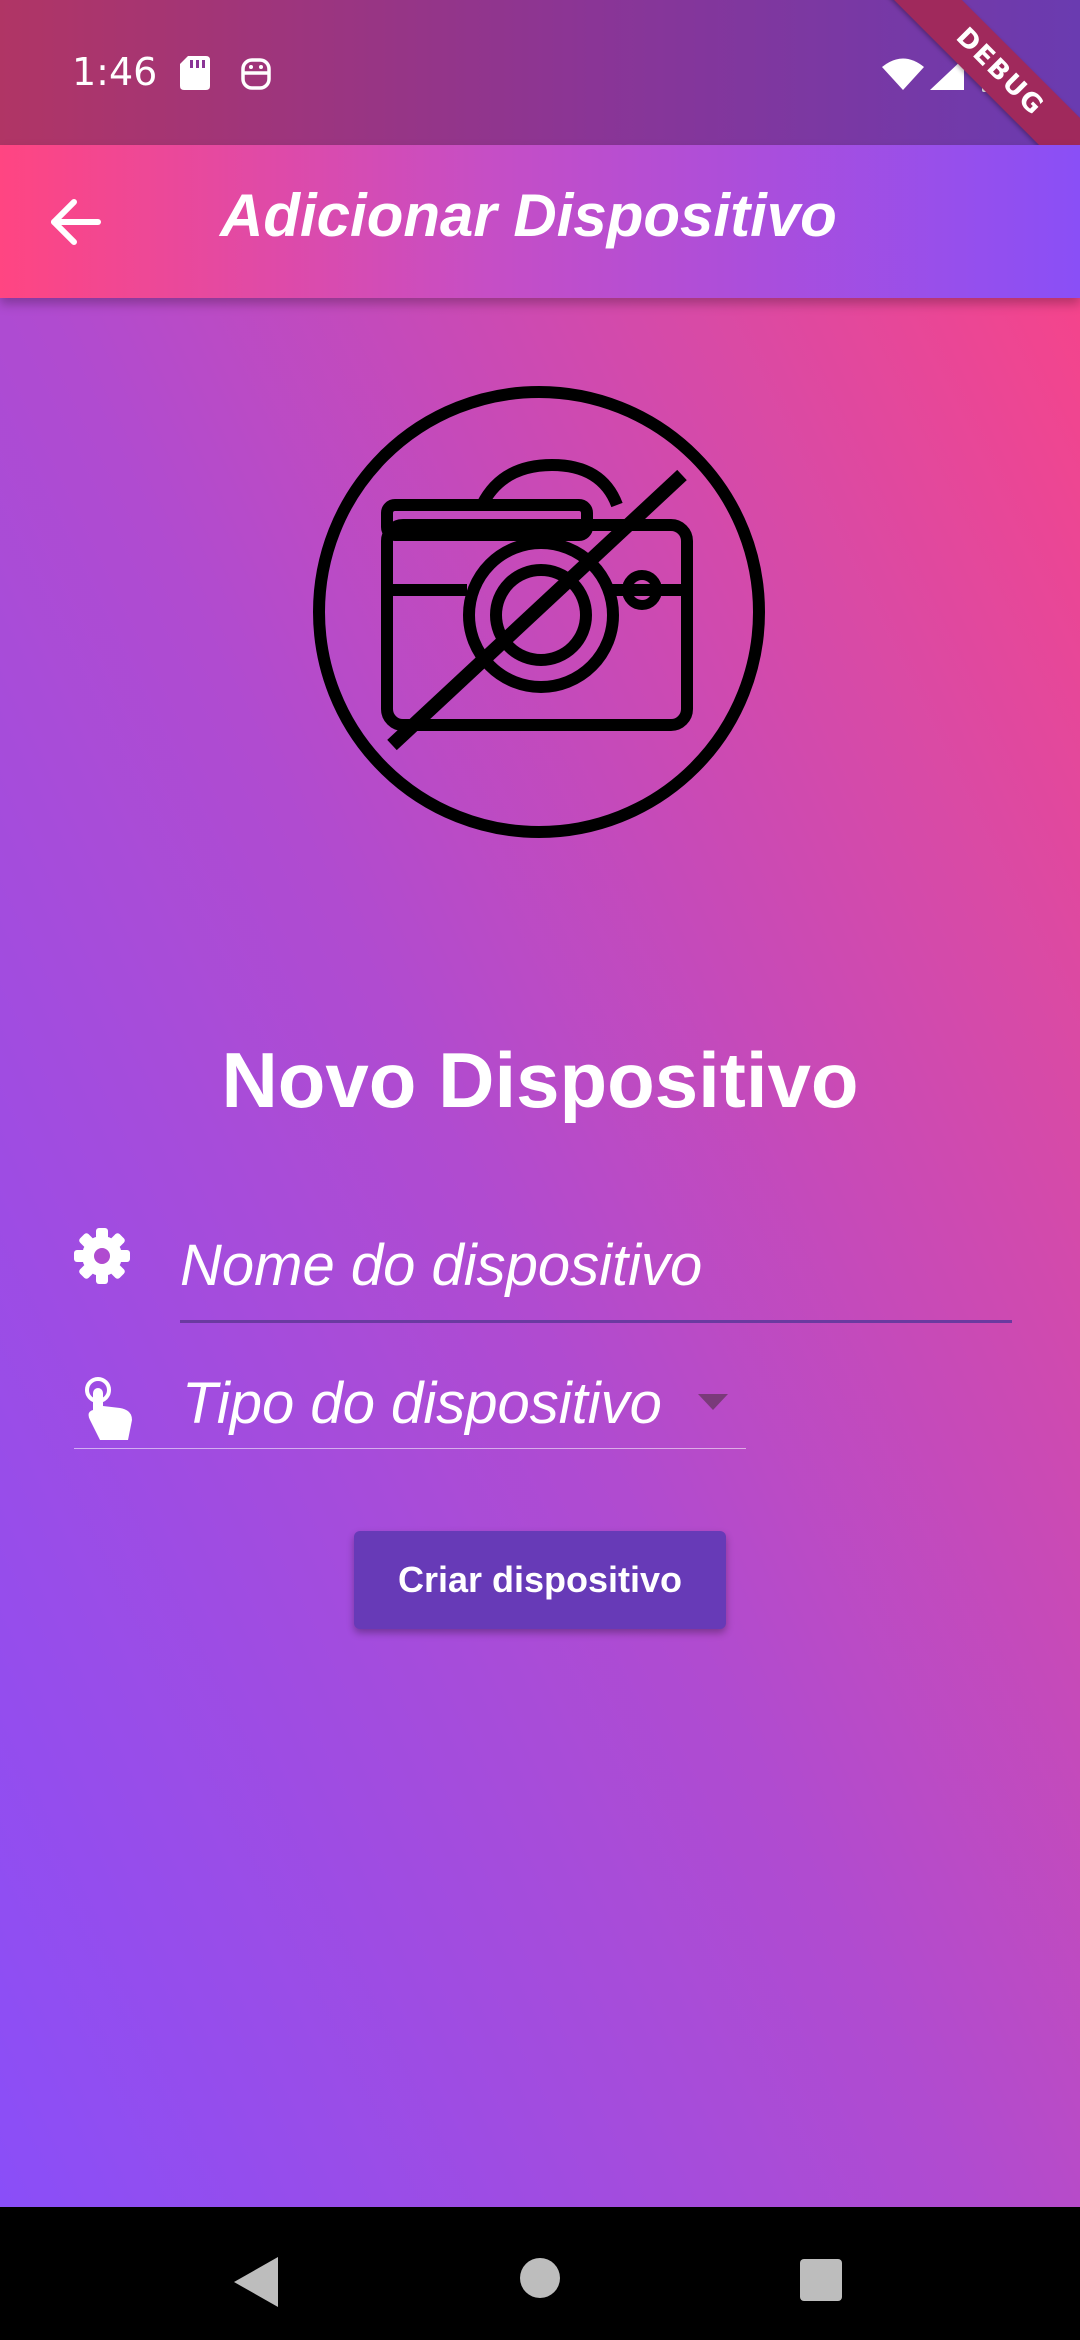 The width and height of the screenshot is (1080, 2340). Describe the element at coordinates (108, 1408) in the screenshot. I see `touch-icon` at that location.